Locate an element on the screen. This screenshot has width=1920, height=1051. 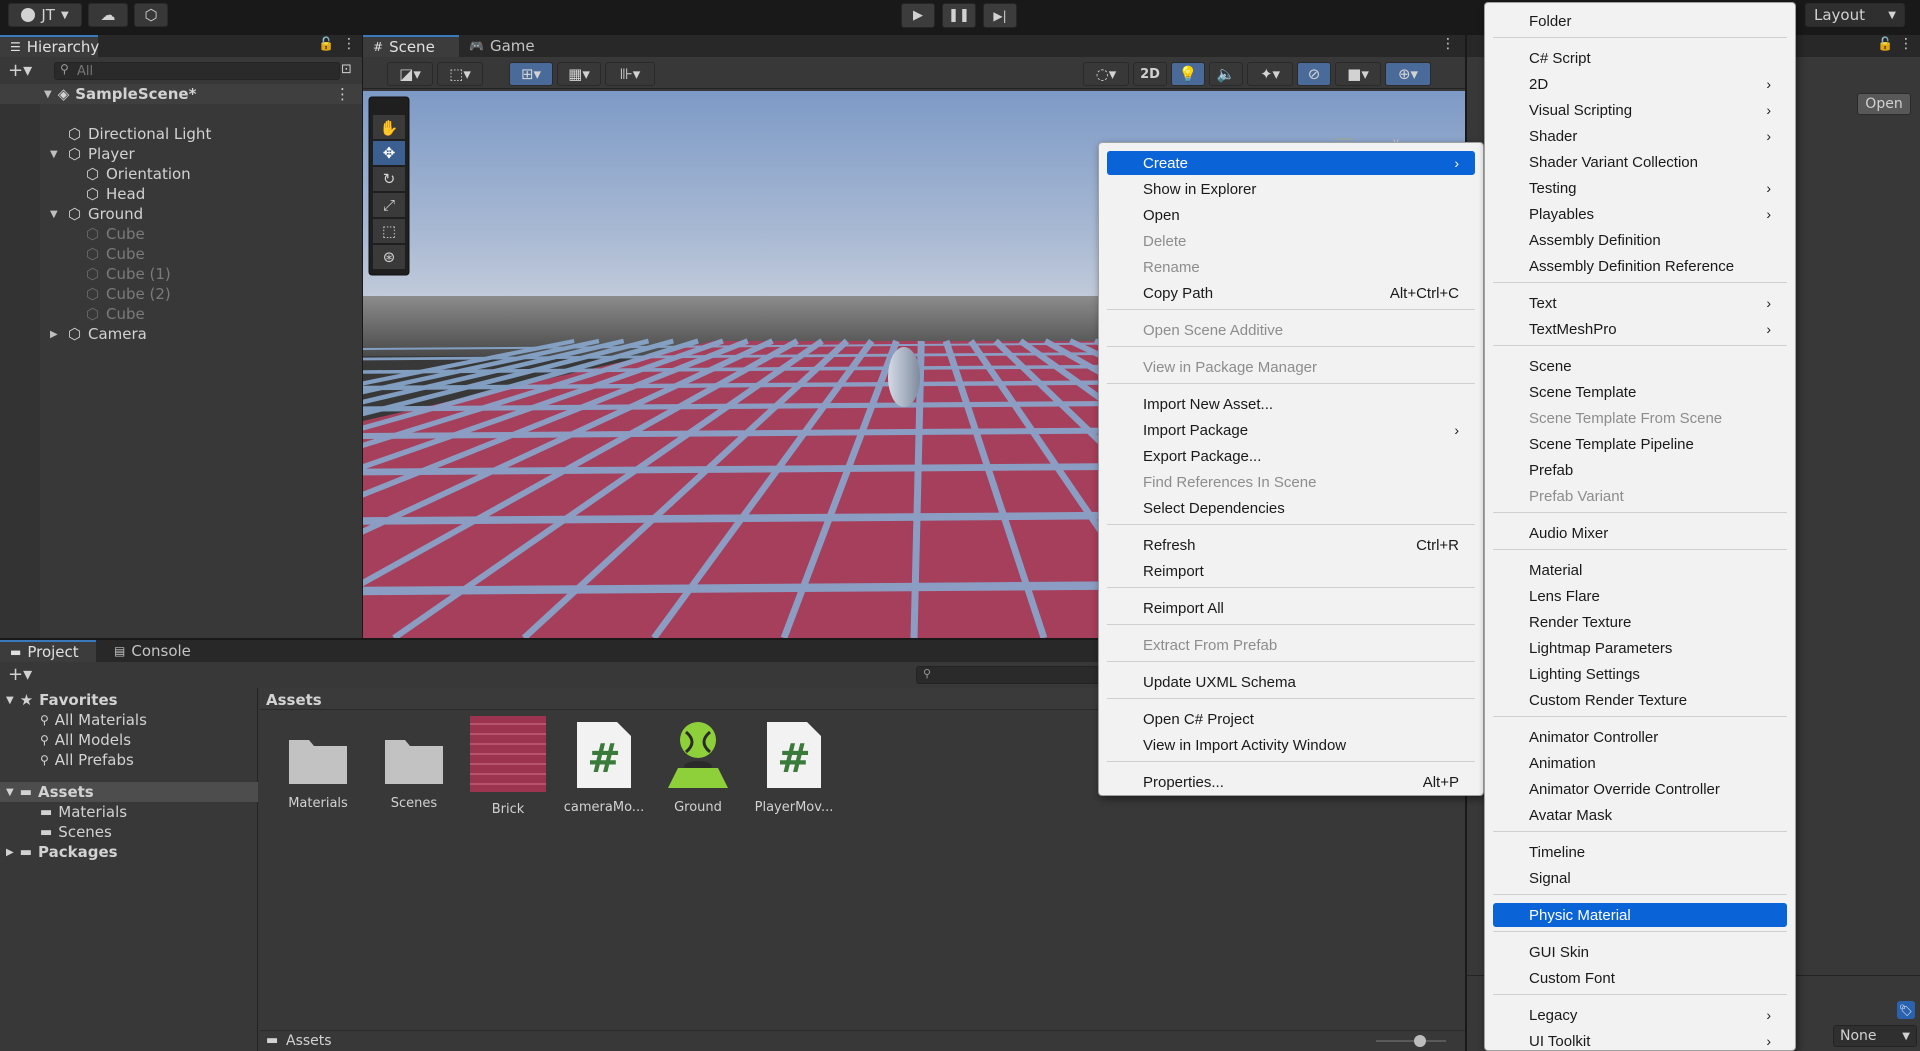
menu-item: Assembly Definition Reference is located at coordinates (1640, 266).